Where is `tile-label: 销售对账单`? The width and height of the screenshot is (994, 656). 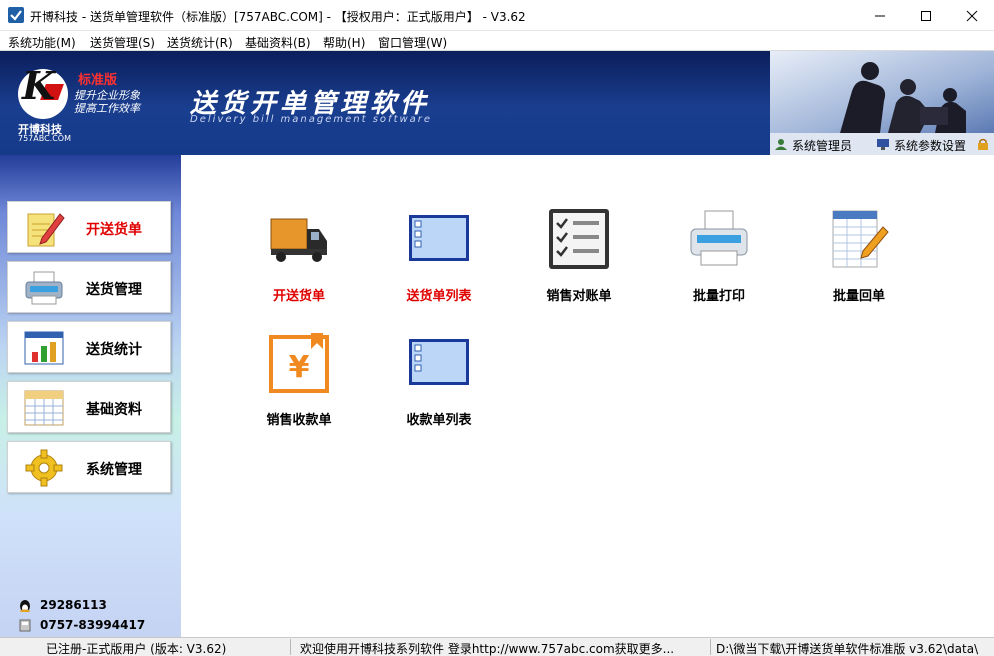
tile-label: 销售对账单 is located at coordinates (579, 296).